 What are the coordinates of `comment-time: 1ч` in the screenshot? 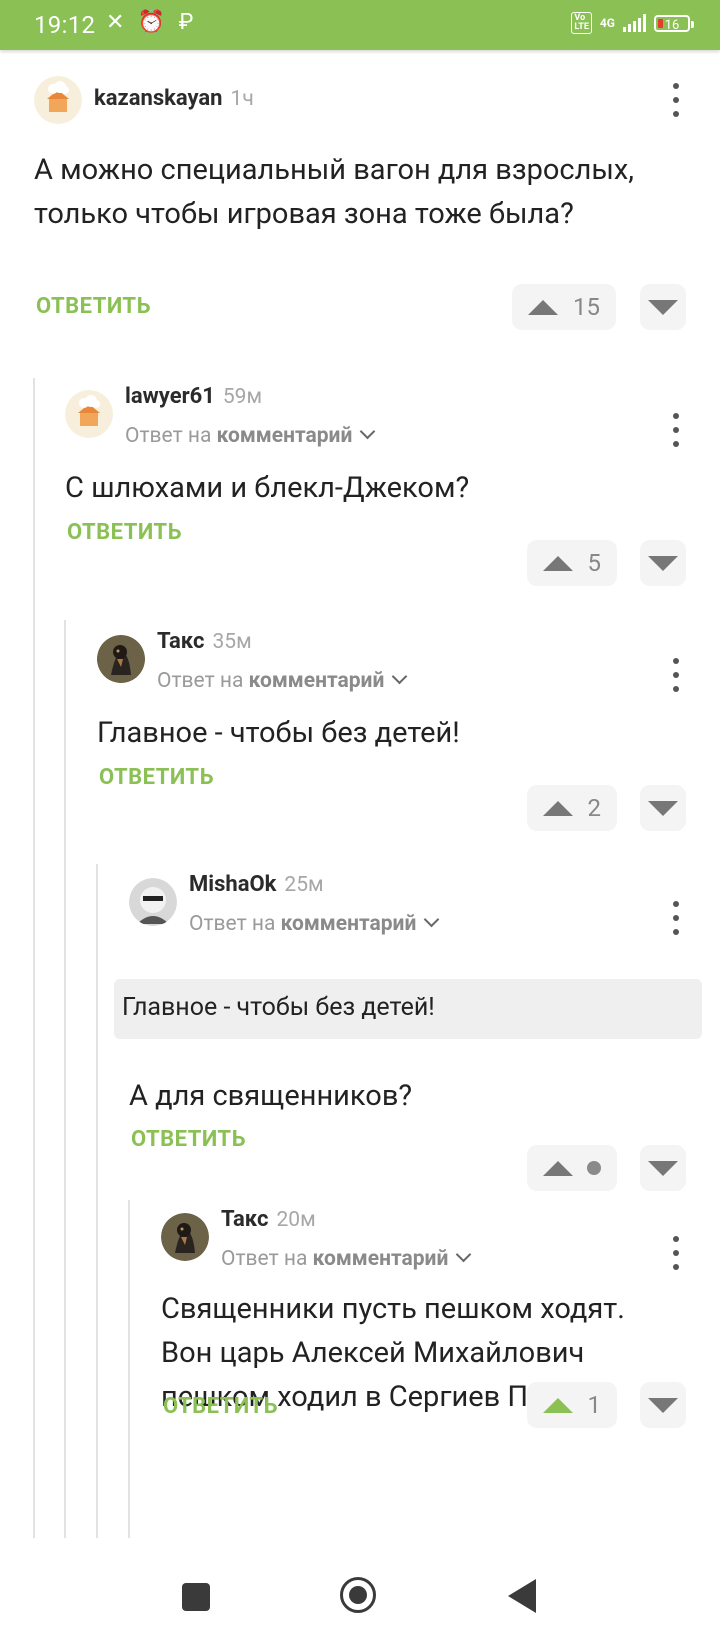 It's located at (242, 99).